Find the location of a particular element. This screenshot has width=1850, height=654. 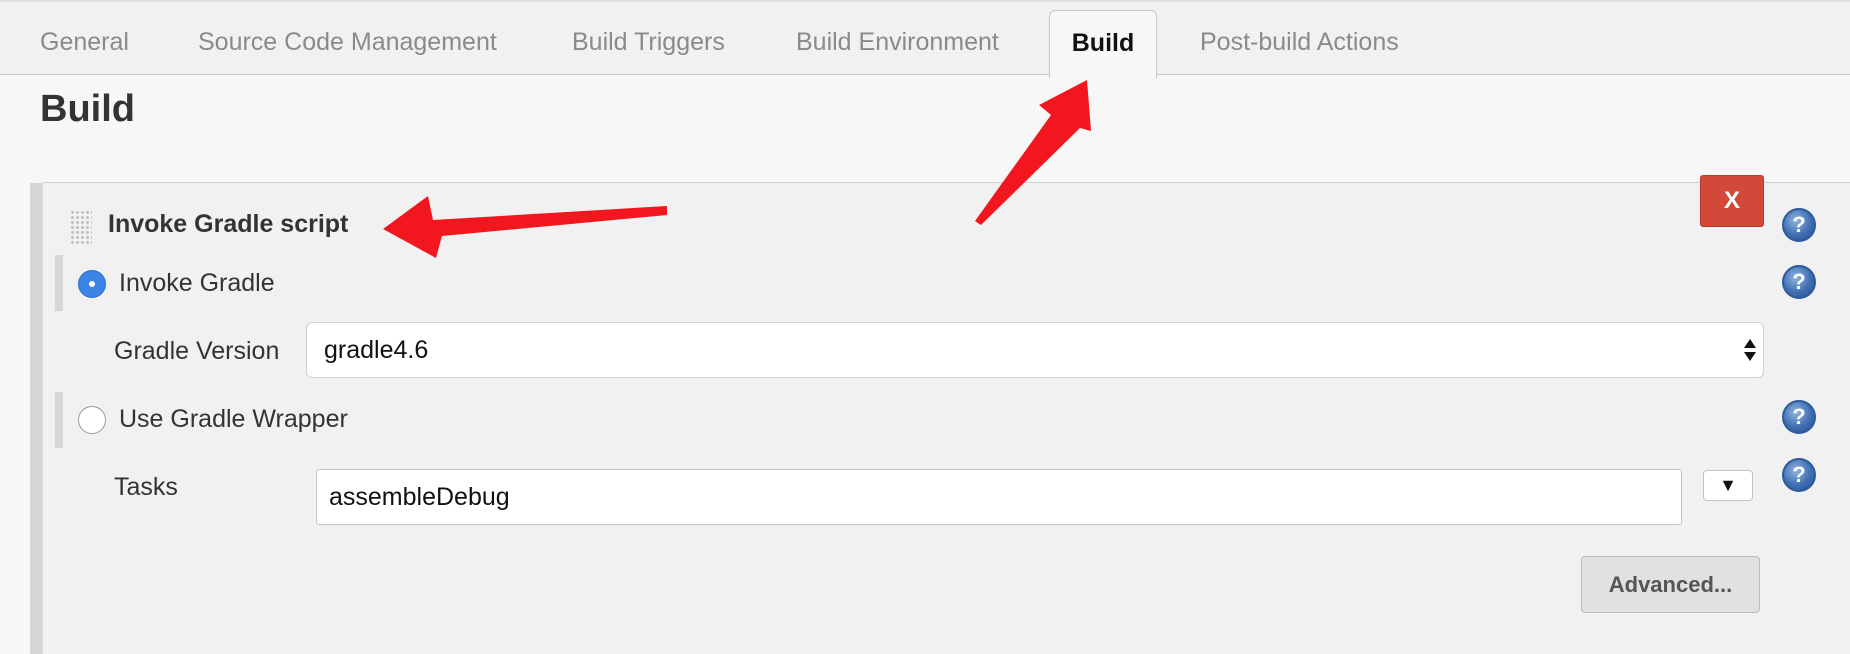

tasks-dropdown-button: ▼ is located at coordinates (1728, 485).